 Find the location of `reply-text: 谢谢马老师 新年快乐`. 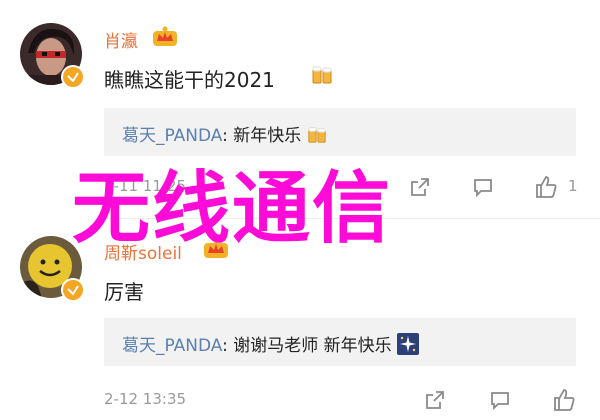

reply-text: 谢谢马老师 新年快乐 is located at coordinates (312, 346).